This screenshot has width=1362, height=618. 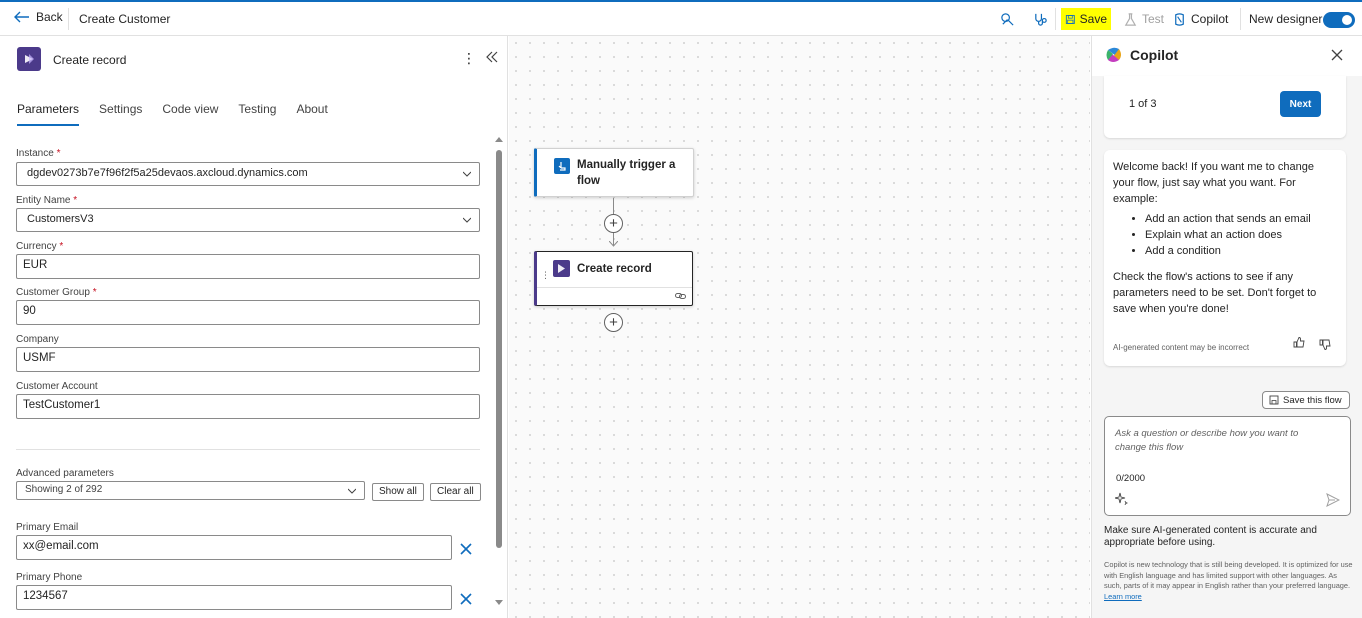 What do you see at coordinates (1325, 344) in the screenshot?
I see `thumbs-down-icon` at bounding box center [1325, 344].